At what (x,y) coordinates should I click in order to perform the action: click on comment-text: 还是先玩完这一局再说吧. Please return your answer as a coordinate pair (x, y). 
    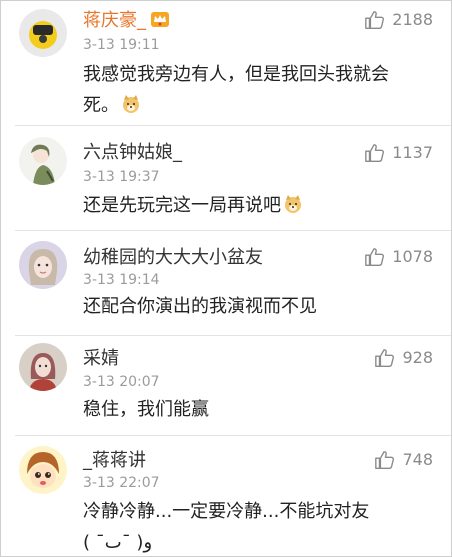
    Looking at the image, I should click on (259, 205).